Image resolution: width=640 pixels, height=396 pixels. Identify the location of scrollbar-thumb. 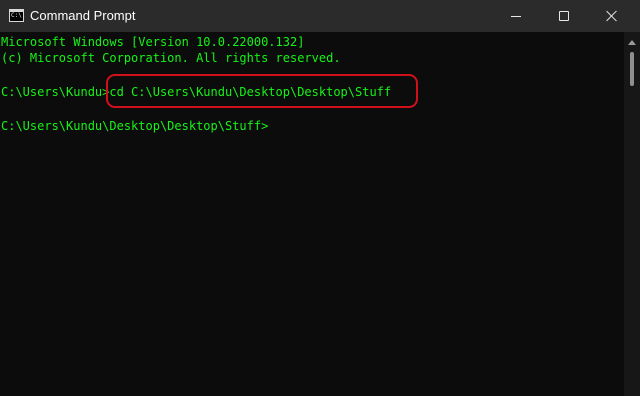
(632, 69).